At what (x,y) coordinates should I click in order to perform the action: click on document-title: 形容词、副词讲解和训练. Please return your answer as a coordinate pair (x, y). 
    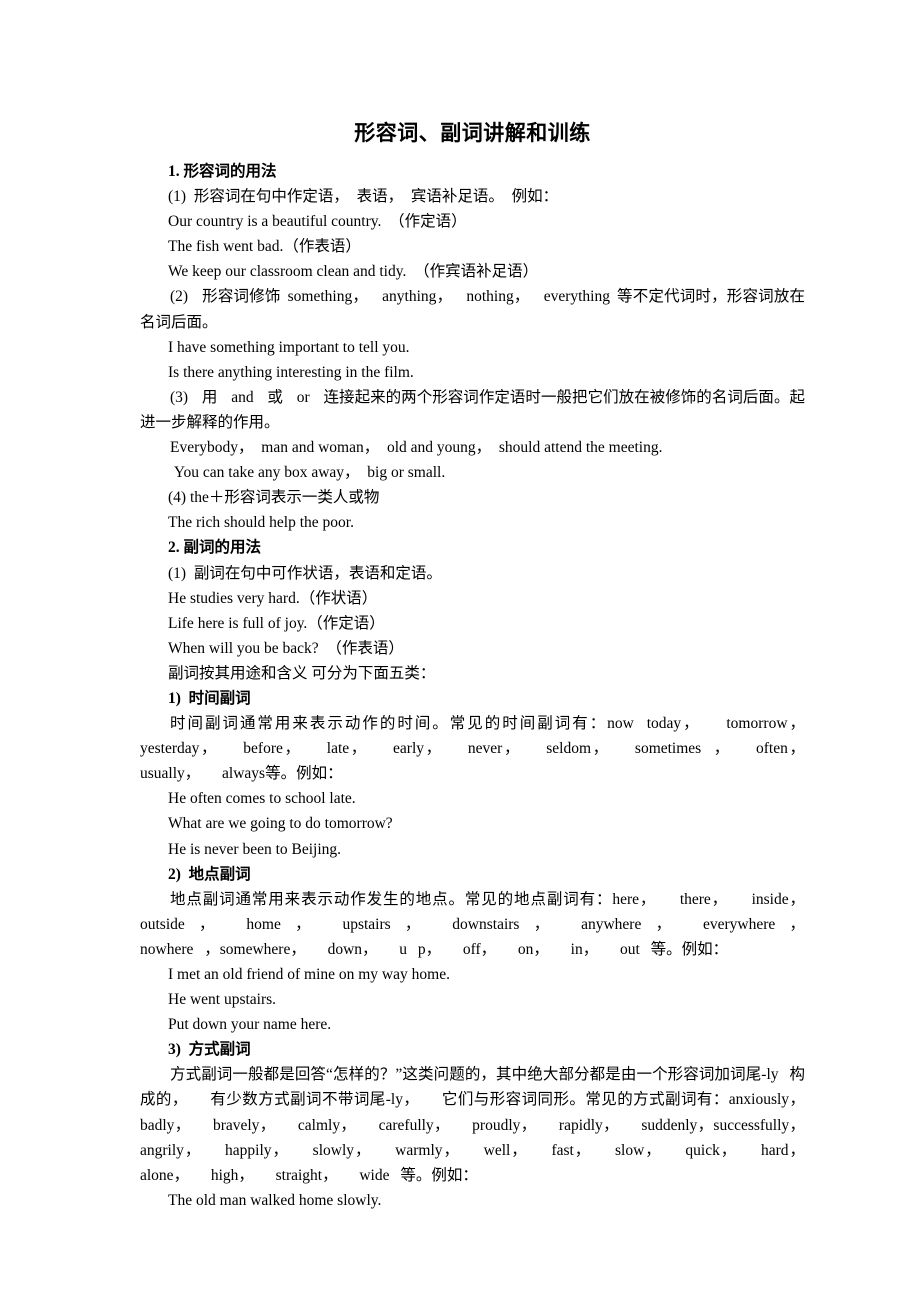
    Looking at the image, I should click on (472, 133).